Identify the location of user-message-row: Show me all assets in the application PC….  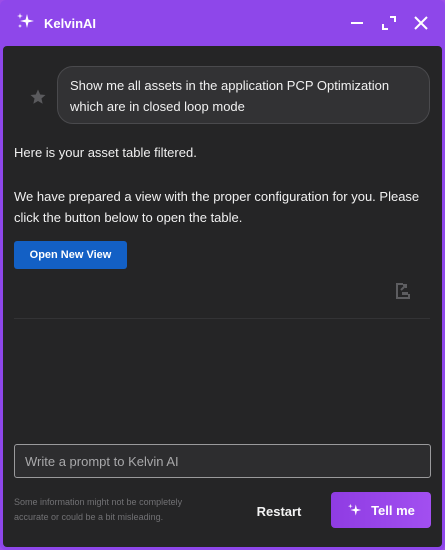
(222, 96).